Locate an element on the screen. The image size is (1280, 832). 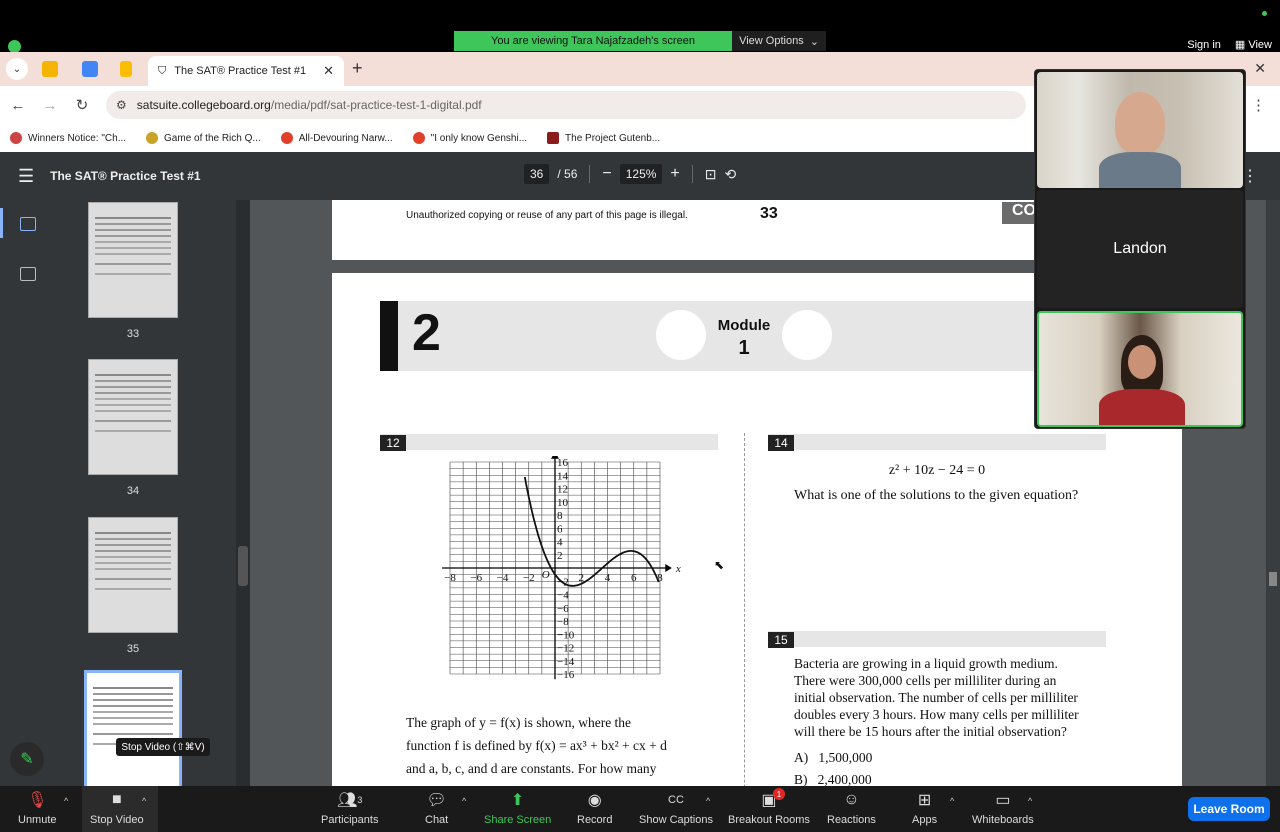
chevron-down-icon: ⌄ is located at coordinates (814, 41).